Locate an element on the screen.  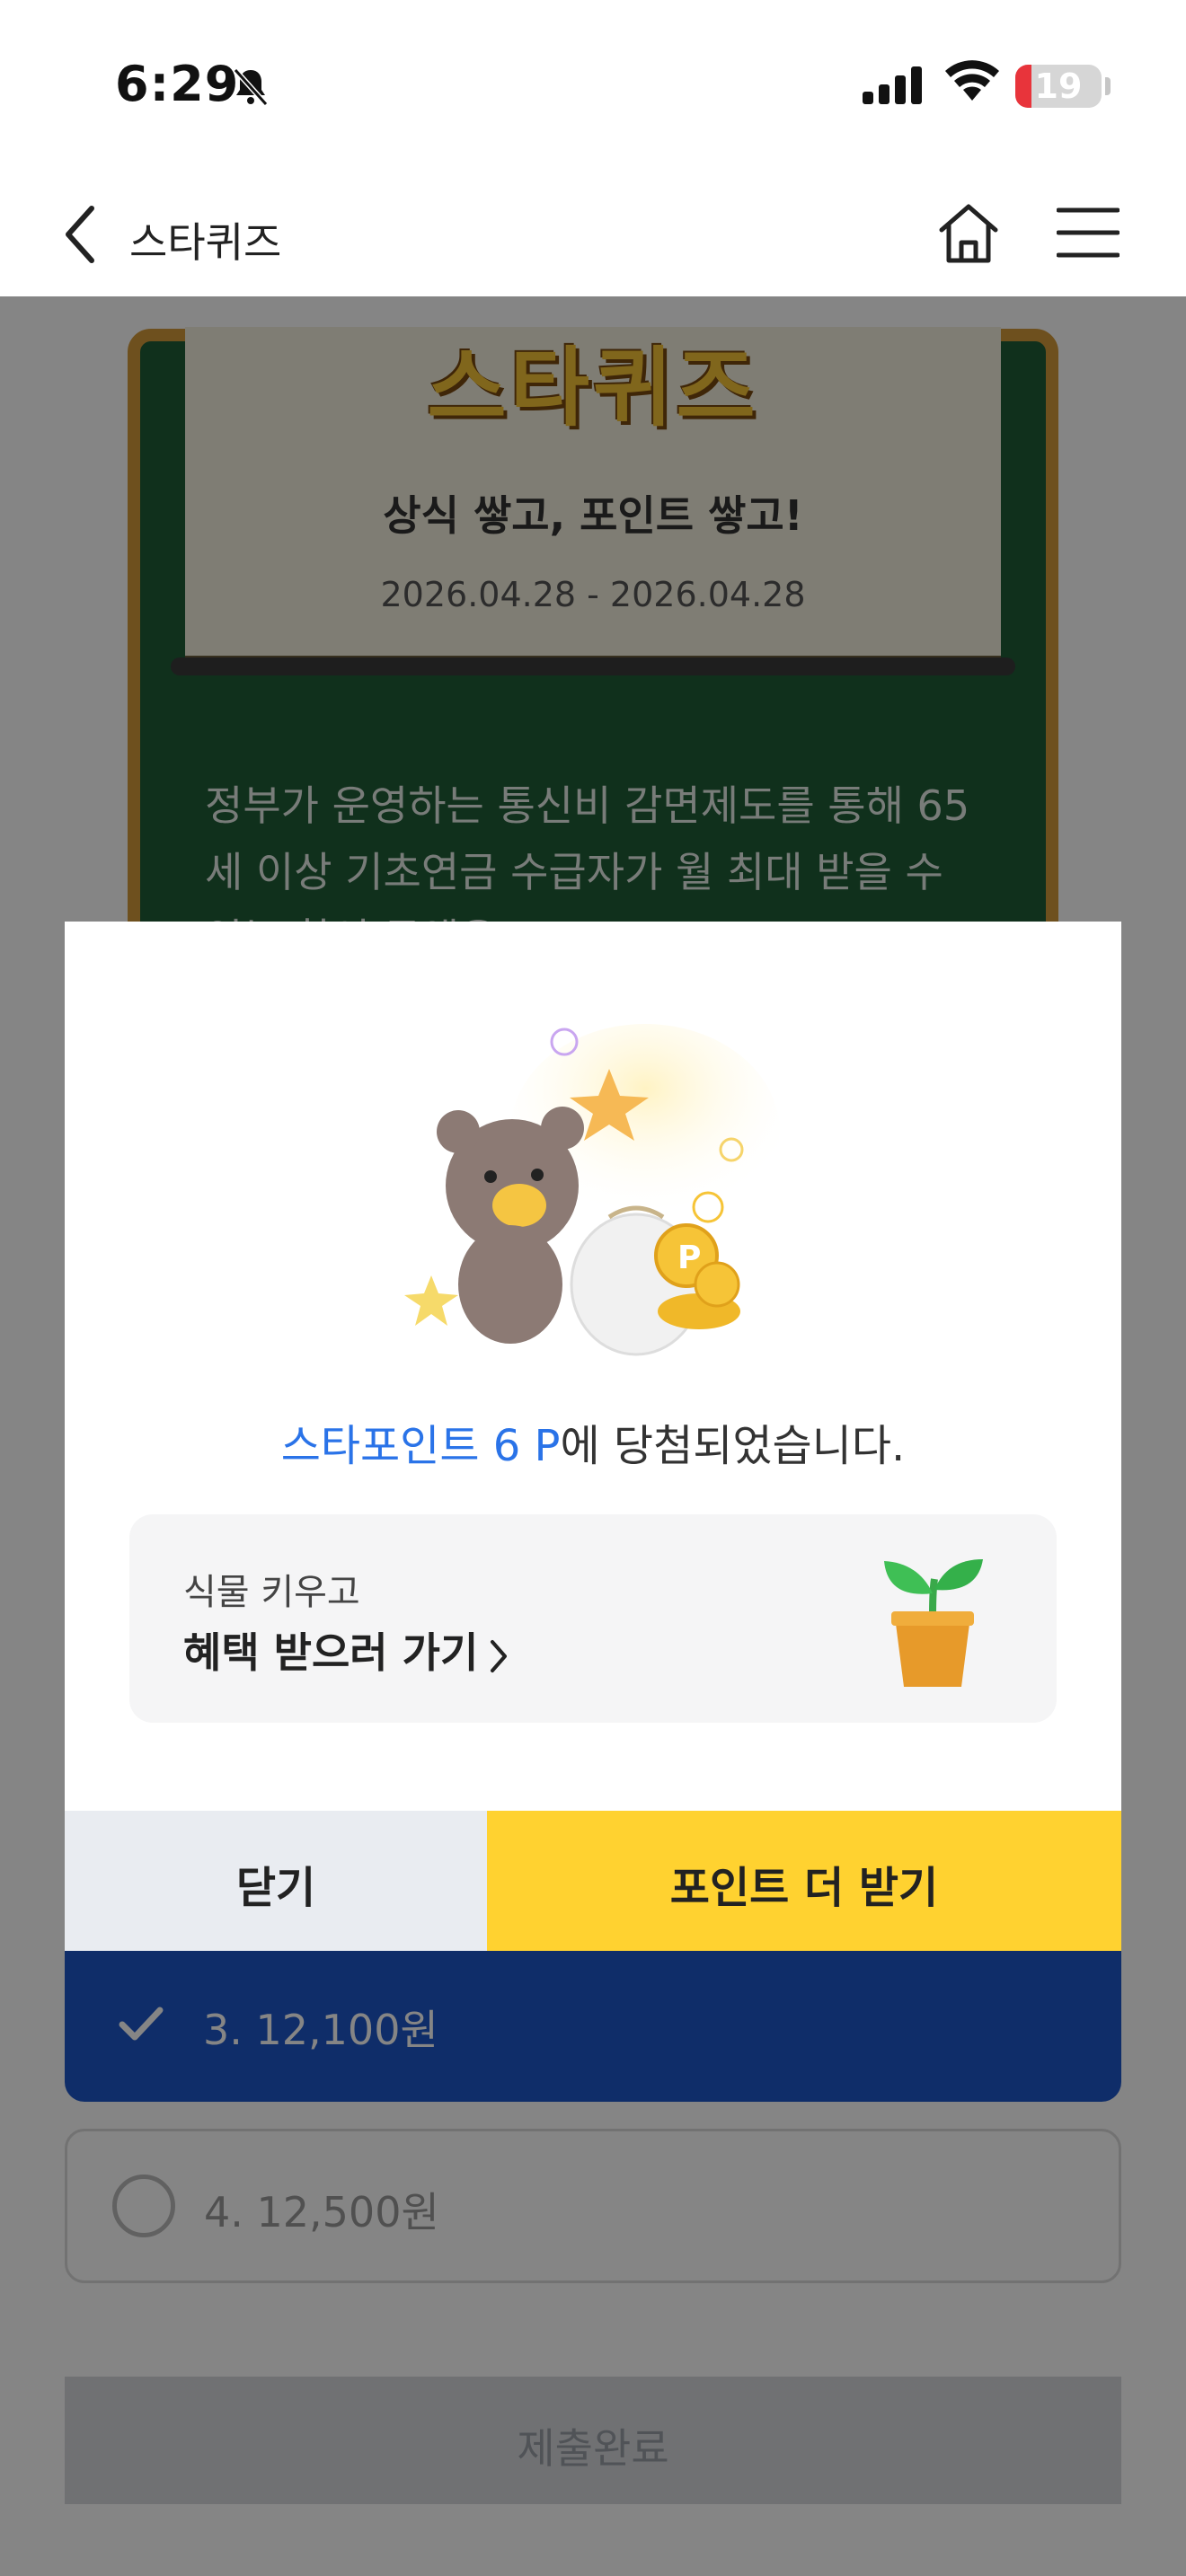
battery-percent: 19 is located at coordinates (1058, 86).